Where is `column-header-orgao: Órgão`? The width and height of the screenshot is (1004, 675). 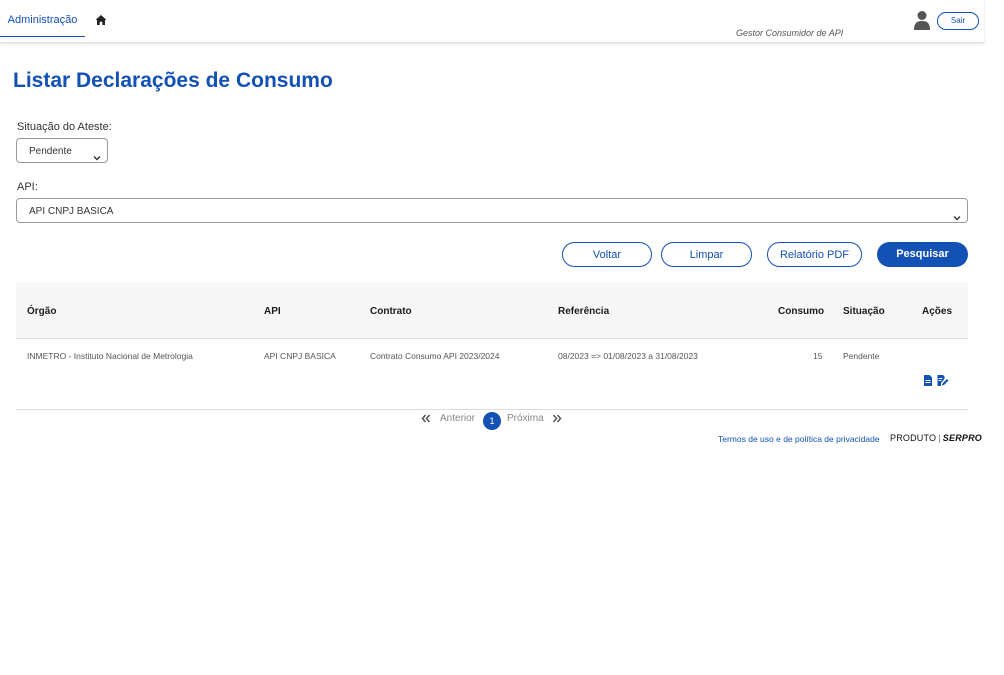
column-header-orgao: Órgão is located at coordinates (42, 311).